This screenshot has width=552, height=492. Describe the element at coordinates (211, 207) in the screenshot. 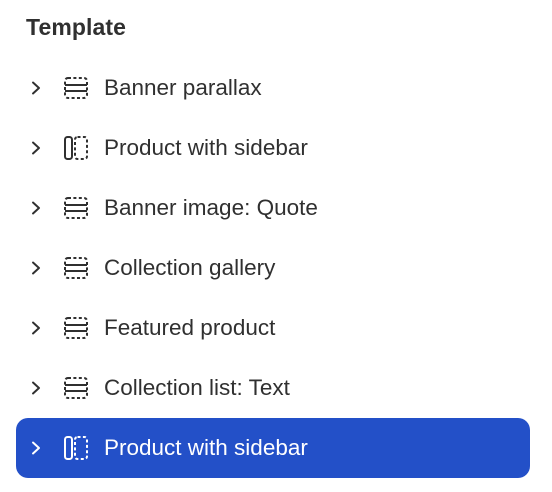

I see `section-item-label: Banner image: Quote` at that location.